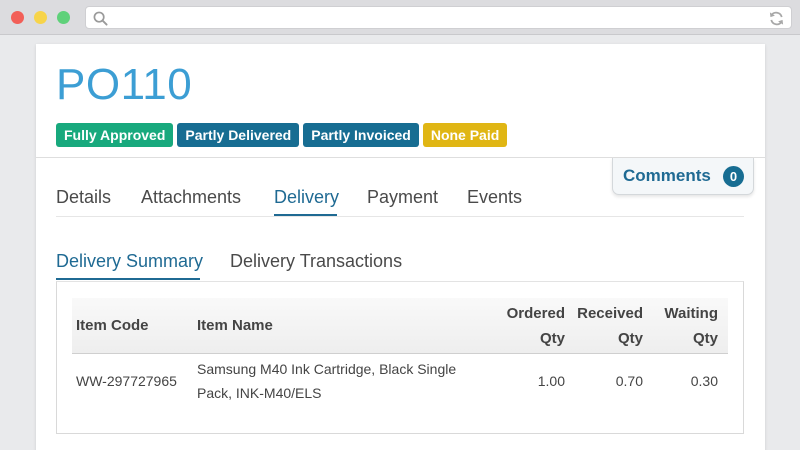  I want to click on subtab-delivery-transactions: Delivery Transactions, so click(316, 261).